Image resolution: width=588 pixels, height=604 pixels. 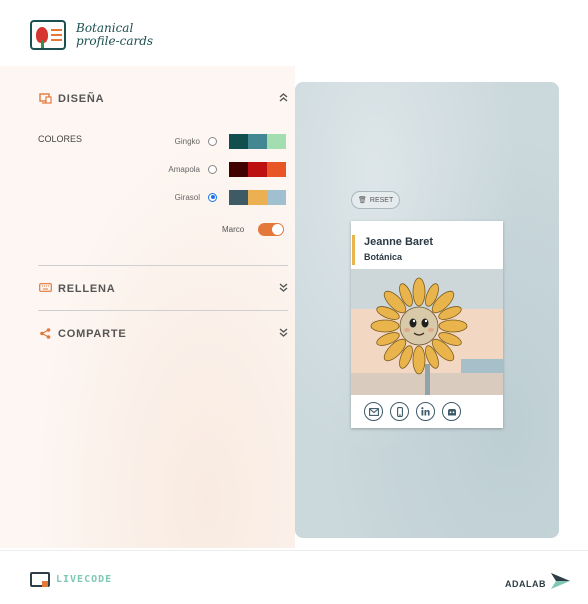 What do you see at coordinates (184, 169) in the screenshot?
I see `palette-name: Amapola` at bounding box center [184, 169].